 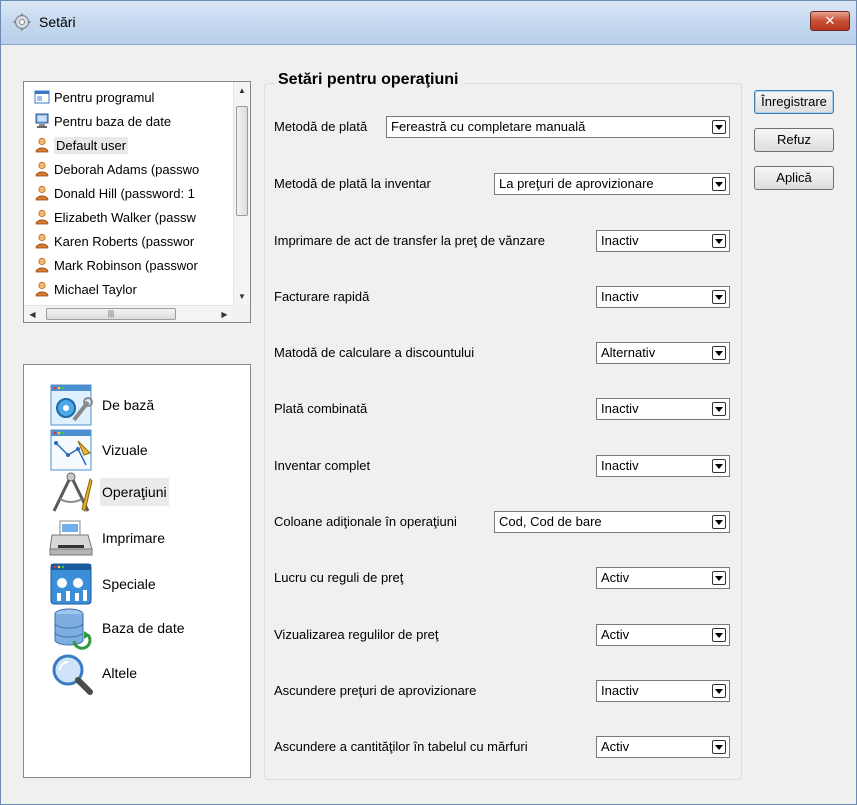 I want to click on category-label: De bază, so click(x=128, y=405).